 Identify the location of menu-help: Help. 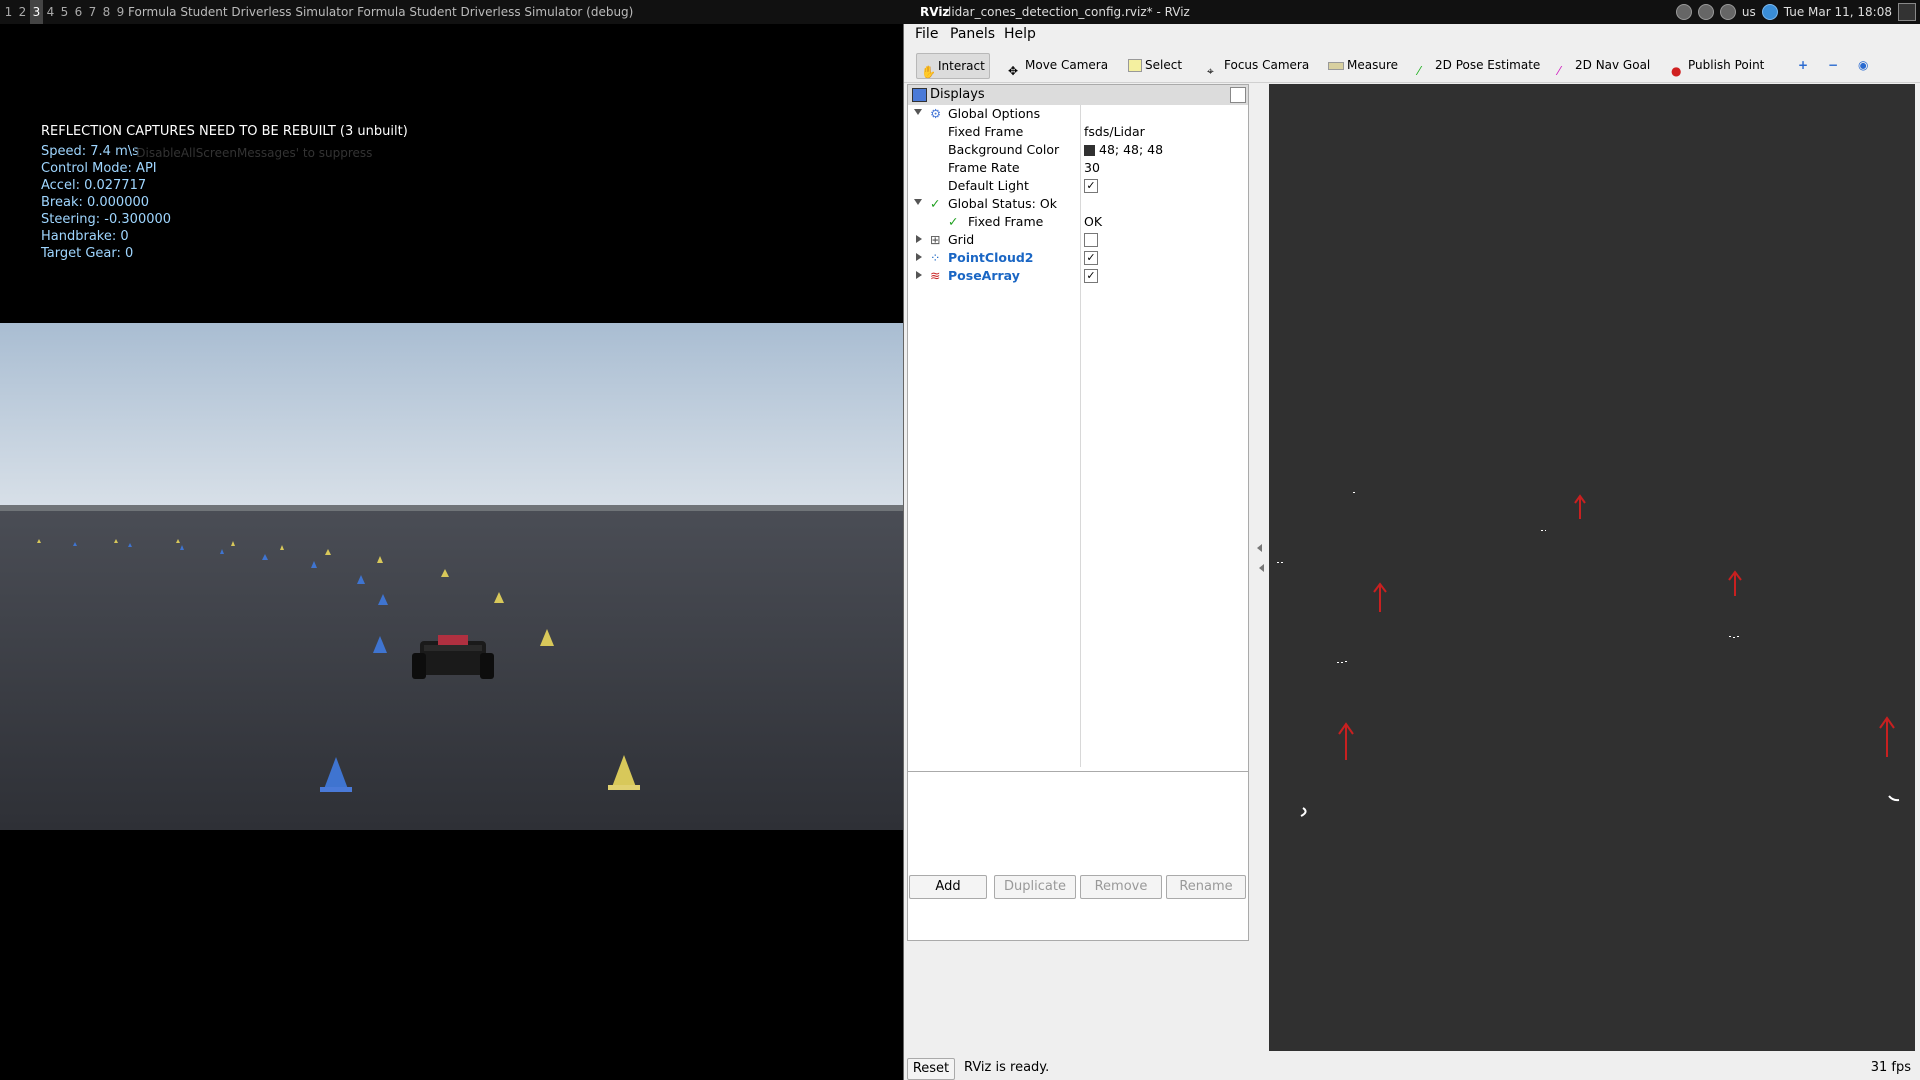
(1020, 34).